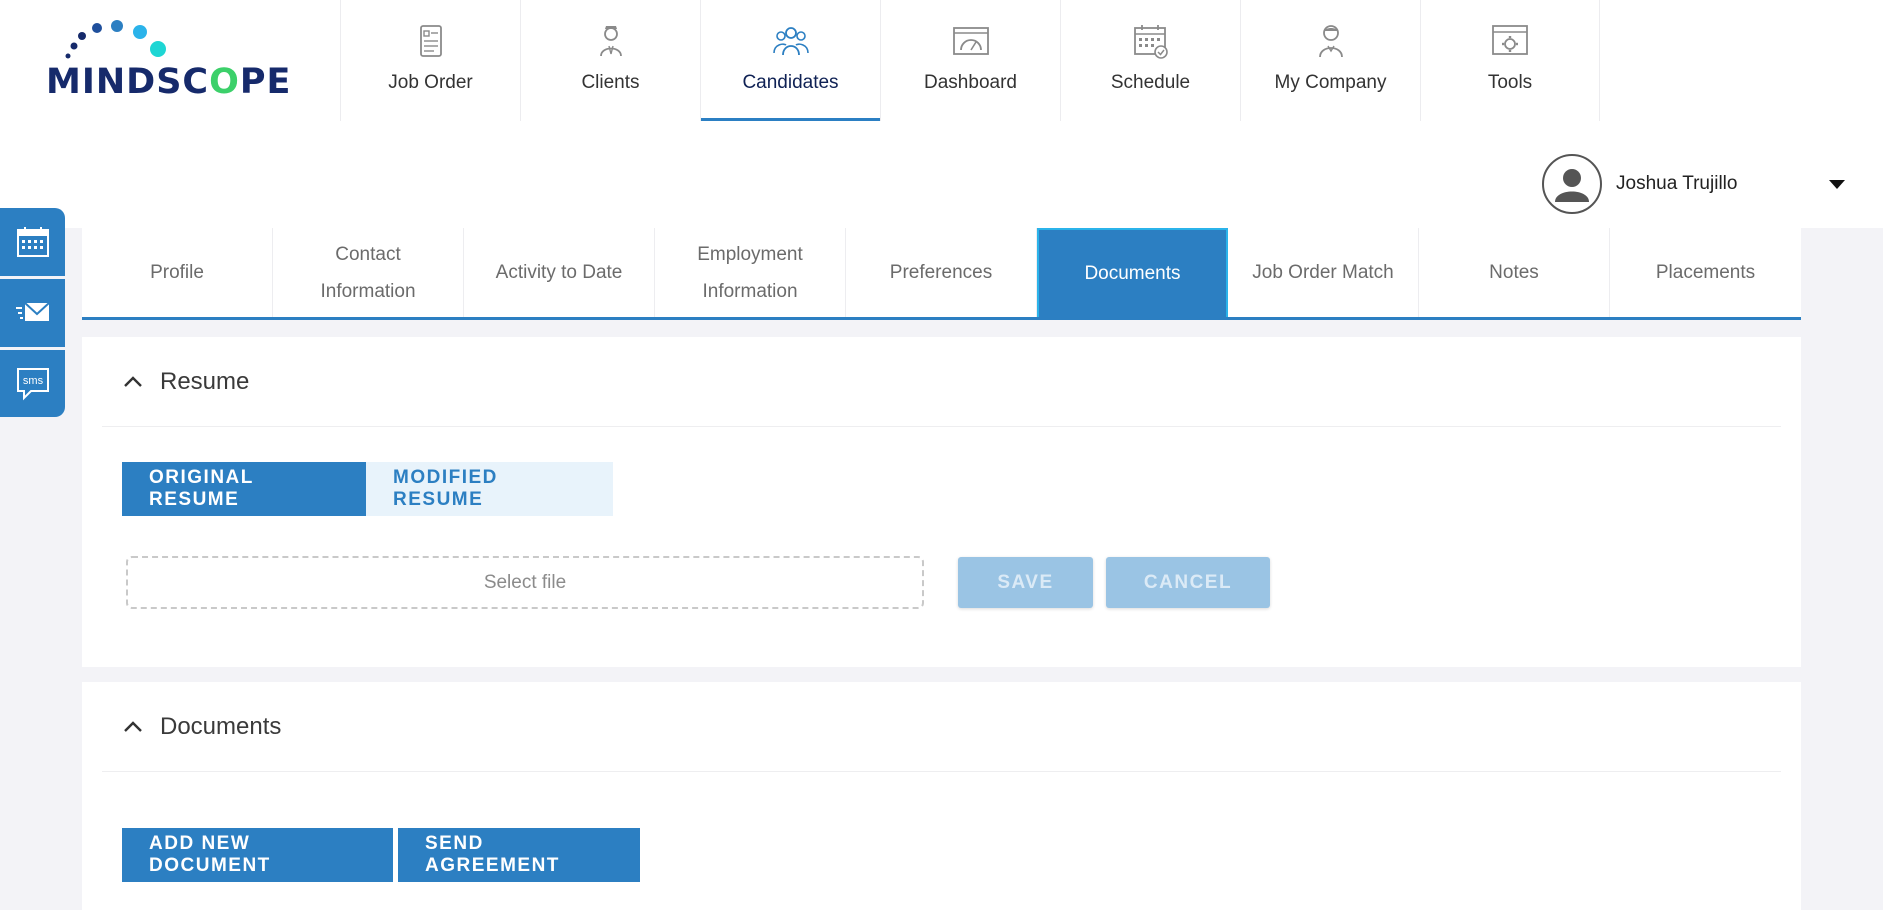 The height and width of the screenshot is (910, 1883). What do you see at coordinates (790, 60) in the screenshot?
I see `nav-candidates: Candidates` at bounding box center [790, 60].